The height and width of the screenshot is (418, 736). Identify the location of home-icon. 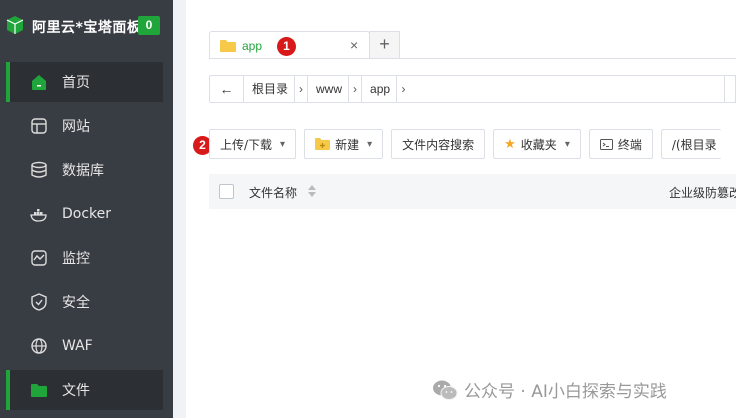
(39, 82).